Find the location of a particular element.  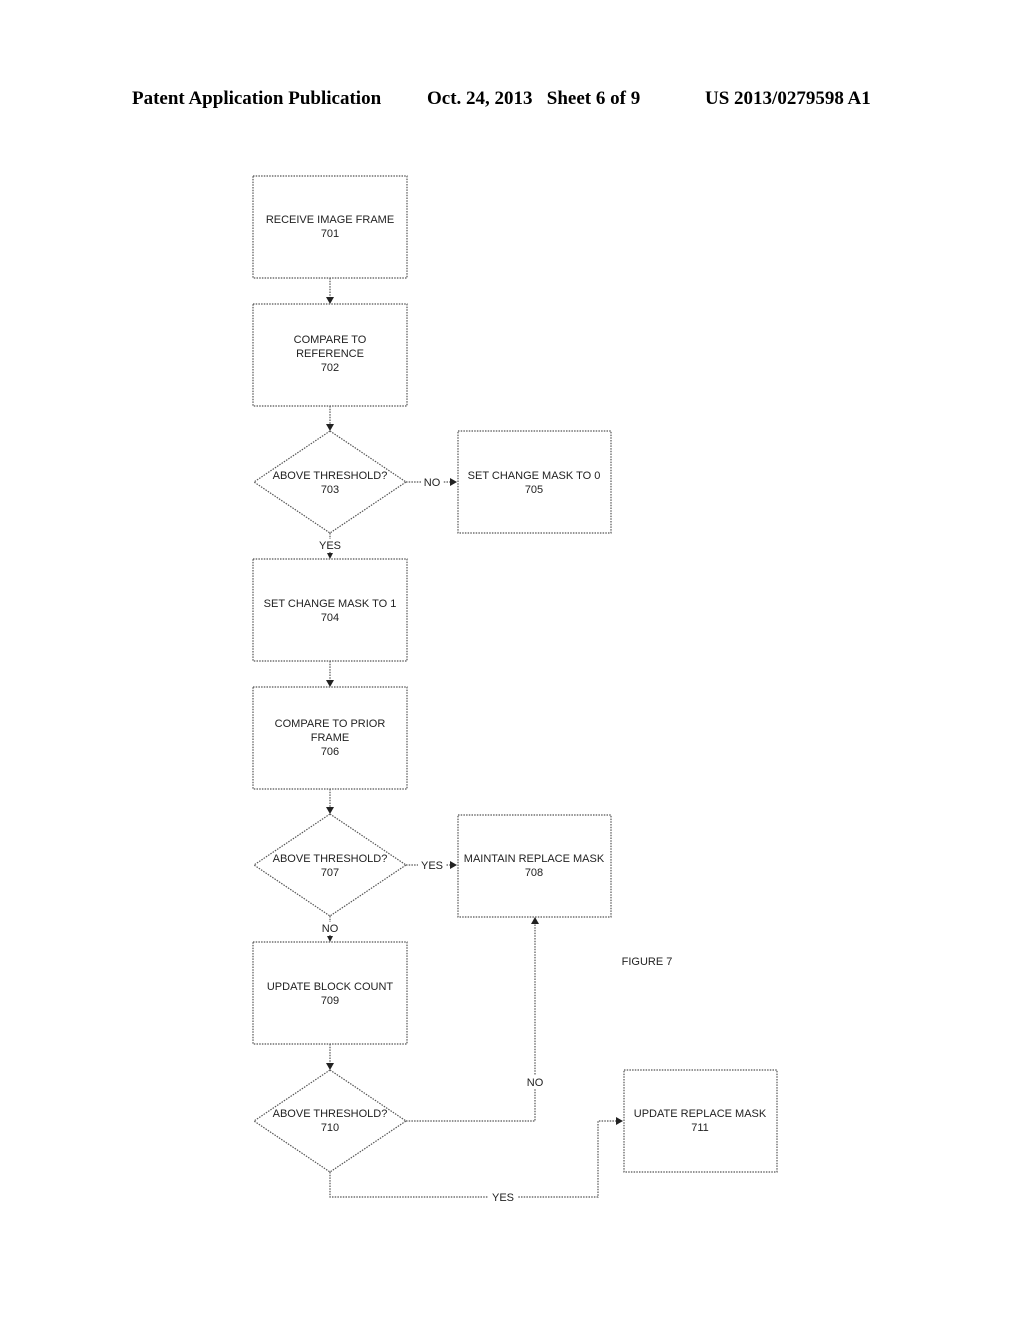

node-711-ref: 711 is located at coordinates (700, 1128).